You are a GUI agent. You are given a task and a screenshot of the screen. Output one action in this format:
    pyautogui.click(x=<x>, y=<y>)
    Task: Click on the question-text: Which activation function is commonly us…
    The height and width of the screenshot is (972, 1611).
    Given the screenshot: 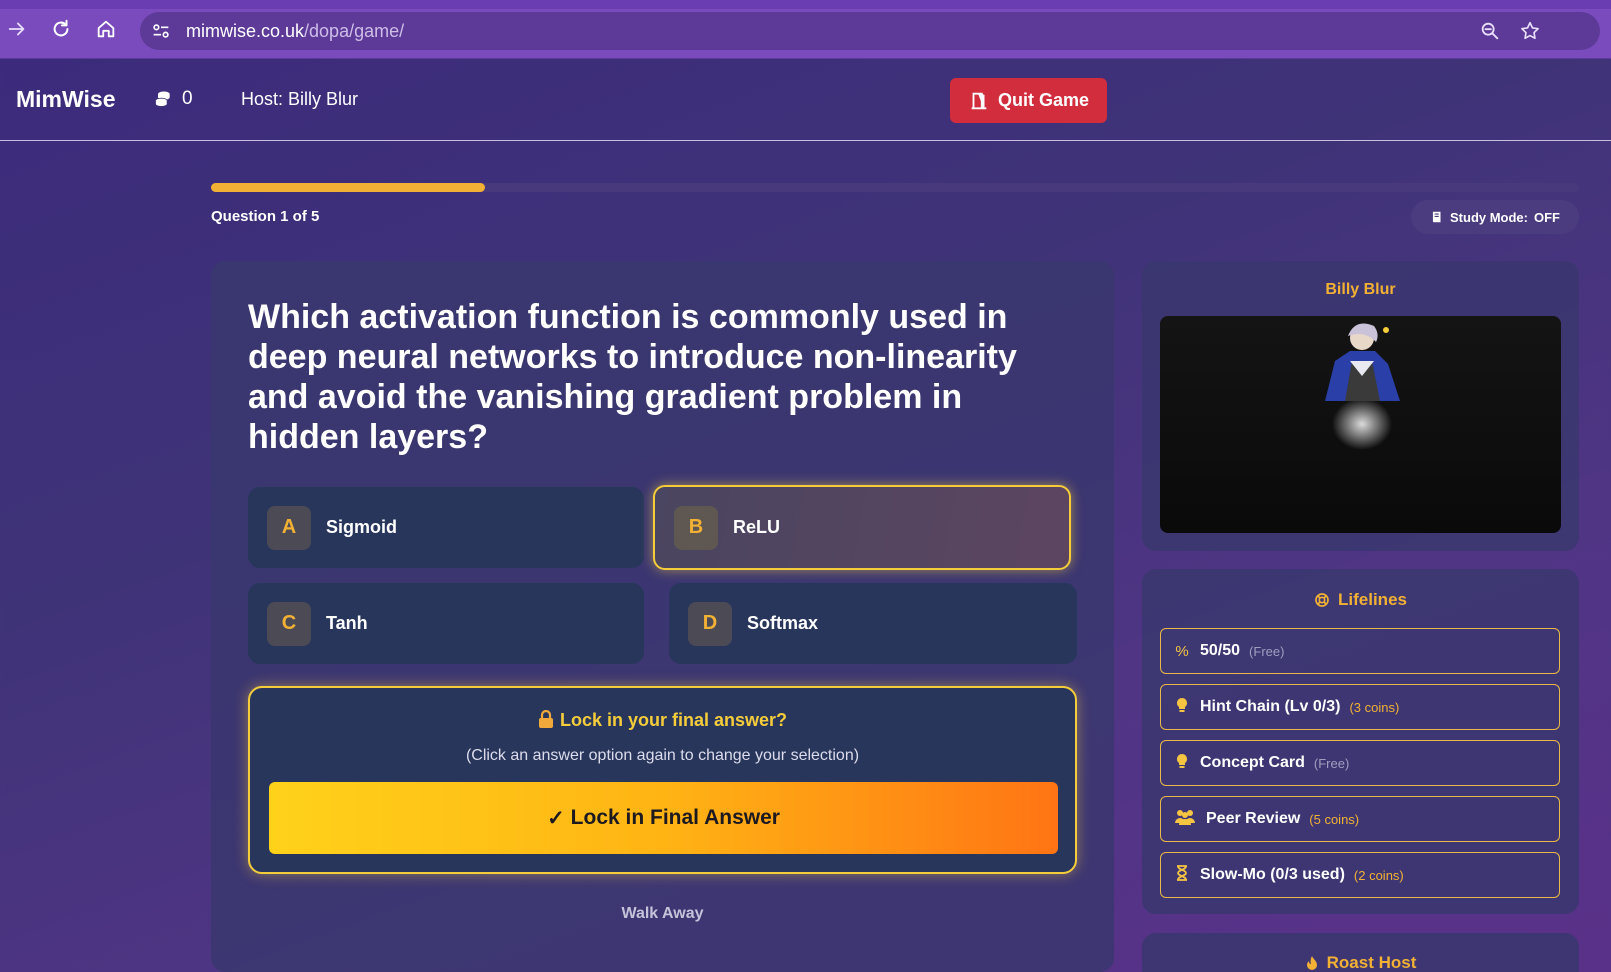 What is the action you would take?
    pyautogui.click(x=632, y=377)
    